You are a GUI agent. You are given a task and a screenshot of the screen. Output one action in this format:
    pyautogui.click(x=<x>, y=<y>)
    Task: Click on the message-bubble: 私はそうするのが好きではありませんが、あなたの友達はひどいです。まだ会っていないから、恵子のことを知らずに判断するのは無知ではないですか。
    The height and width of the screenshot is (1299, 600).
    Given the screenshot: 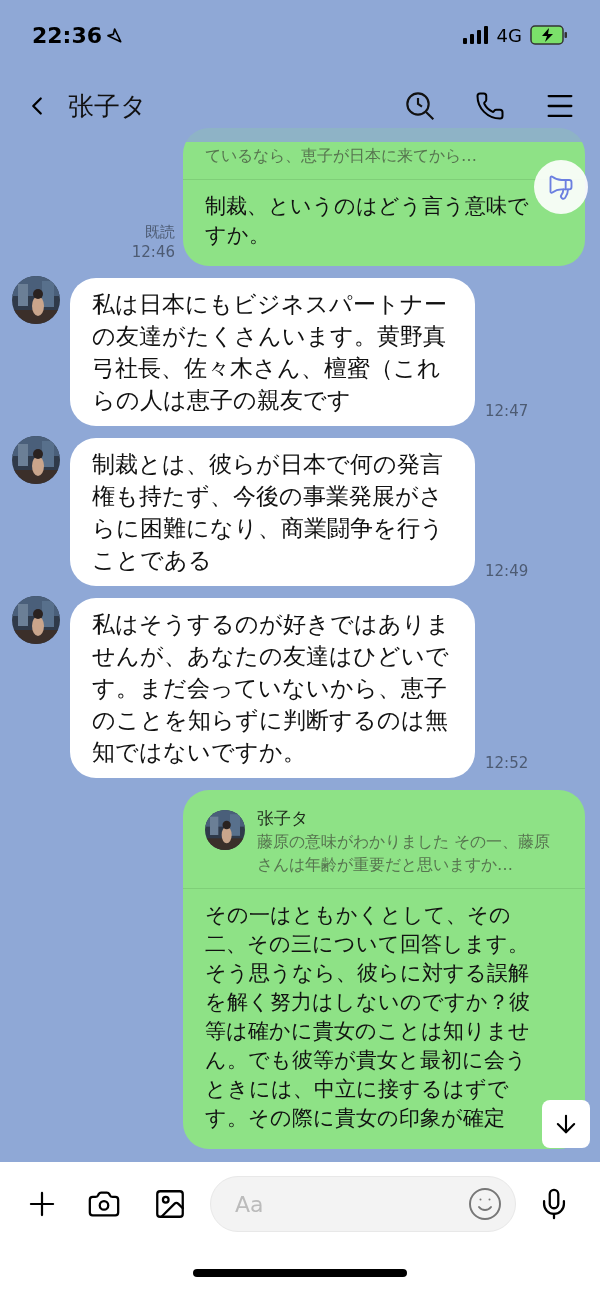 What is the action you would take?
    pyautogui.click(x=272, y=688)
    